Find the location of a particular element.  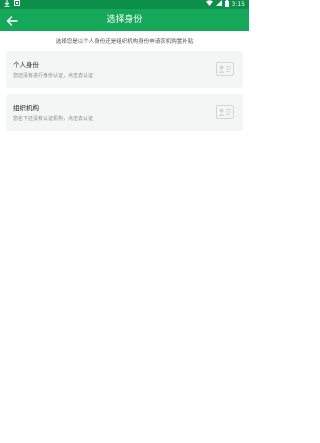

back-button is located at coordinates (12, 20).